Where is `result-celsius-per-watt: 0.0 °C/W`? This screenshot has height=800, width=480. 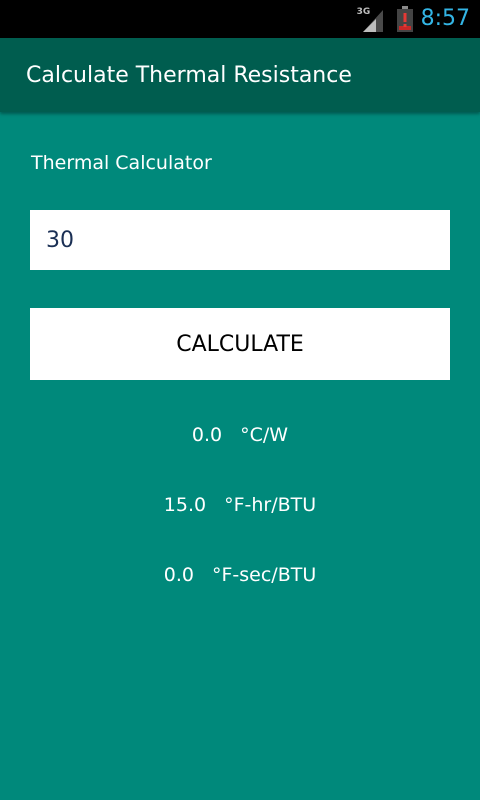
result-celsius-per-watt: 0.0 °C/W is located at coordinates (240, 435).